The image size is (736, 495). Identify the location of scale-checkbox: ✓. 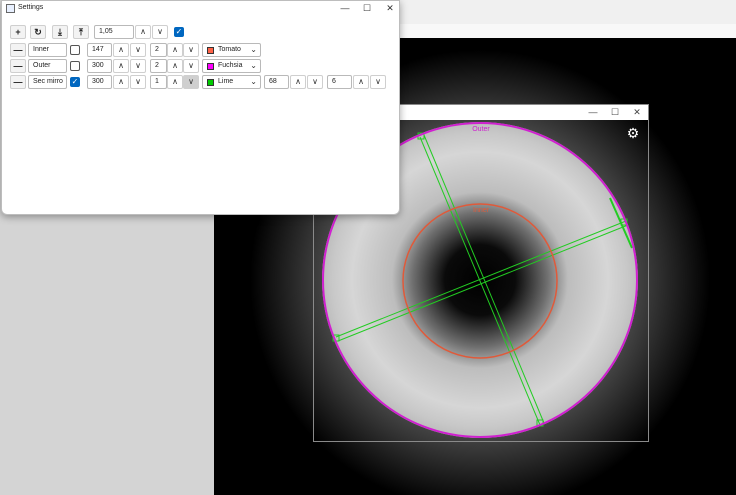
(179, 32).